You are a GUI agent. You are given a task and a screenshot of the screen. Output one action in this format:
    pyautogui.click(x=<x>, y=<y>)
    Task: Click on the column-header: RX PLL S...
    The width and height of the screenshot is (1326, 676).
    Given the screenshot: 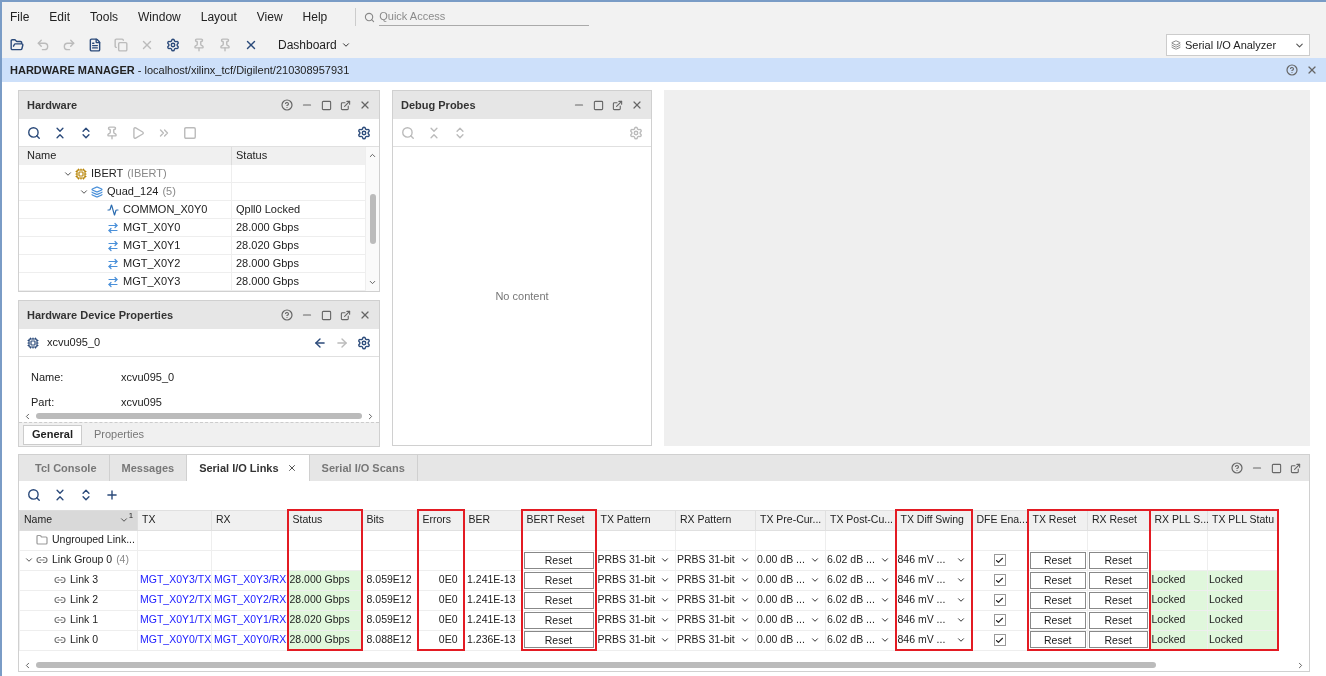 What is the action you would take?
    pyautogui.click(x=1178, y=520)
    